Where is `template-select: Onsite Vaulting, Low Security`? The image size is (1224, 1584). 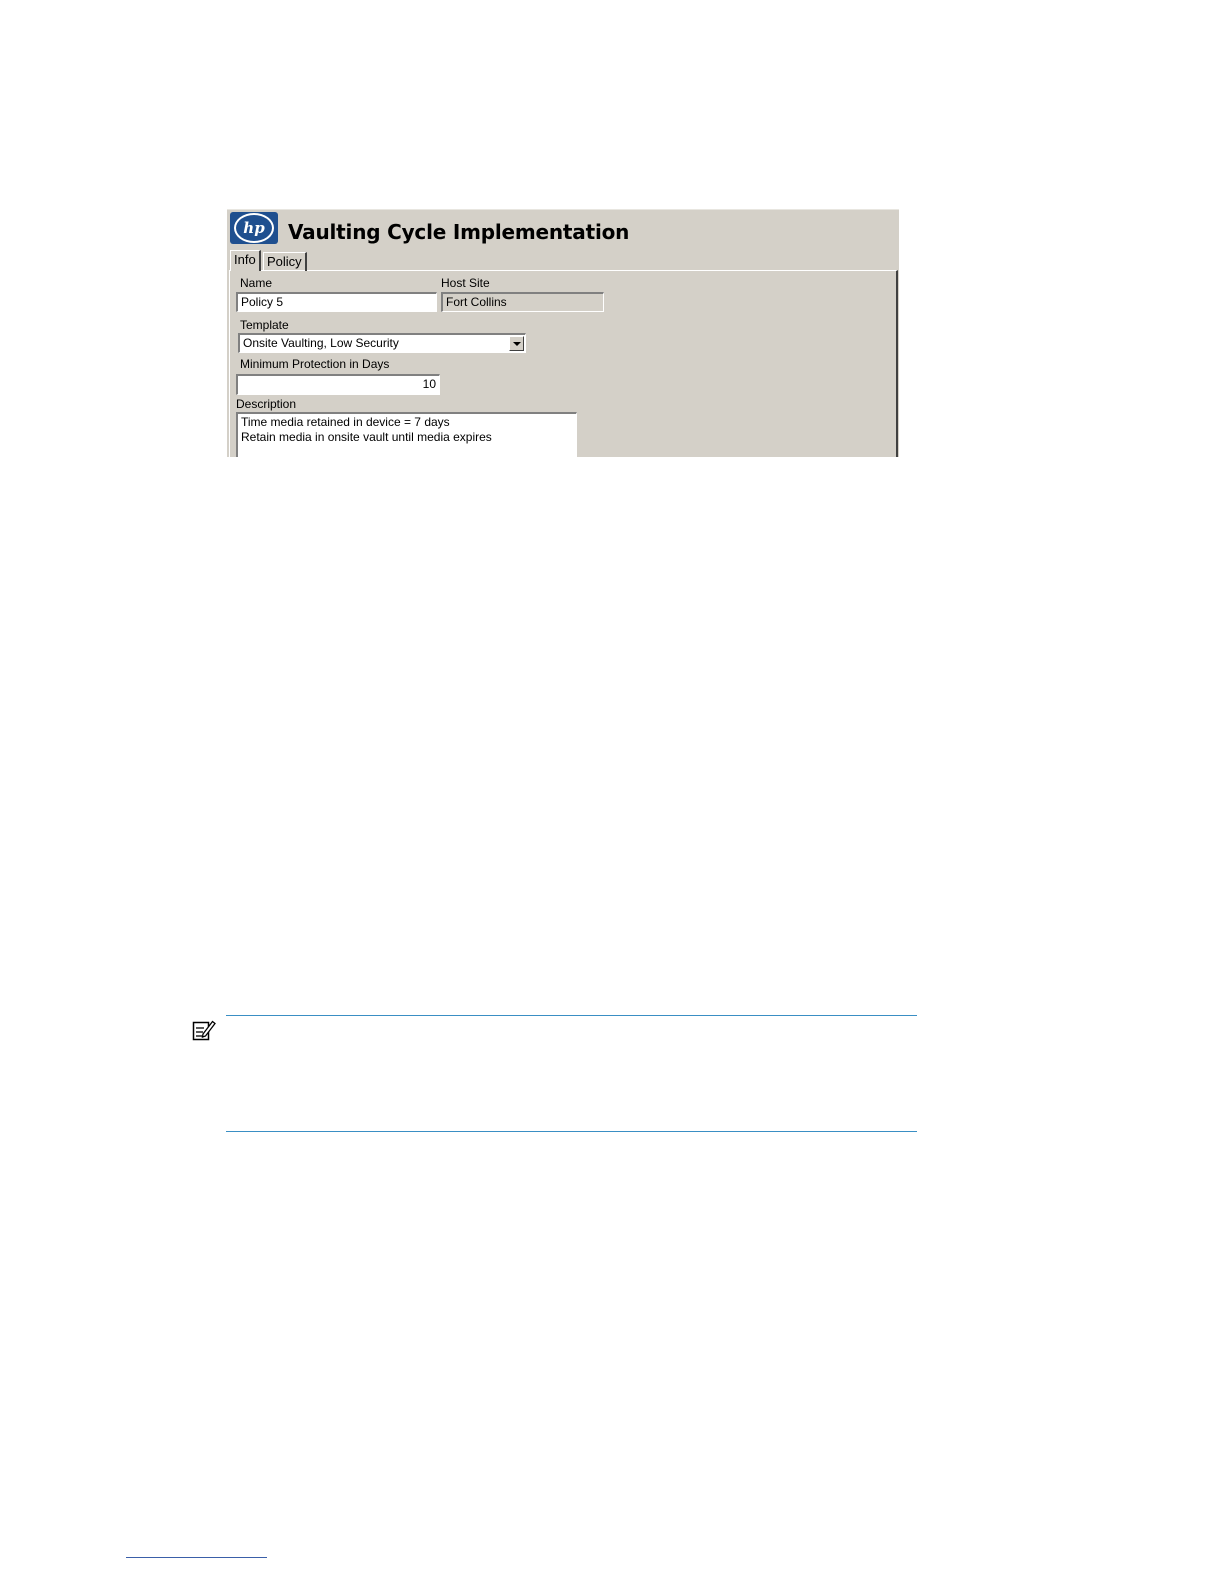
template-select: Onsite Vaulting, Low Security is located at coordinates (382, 343).